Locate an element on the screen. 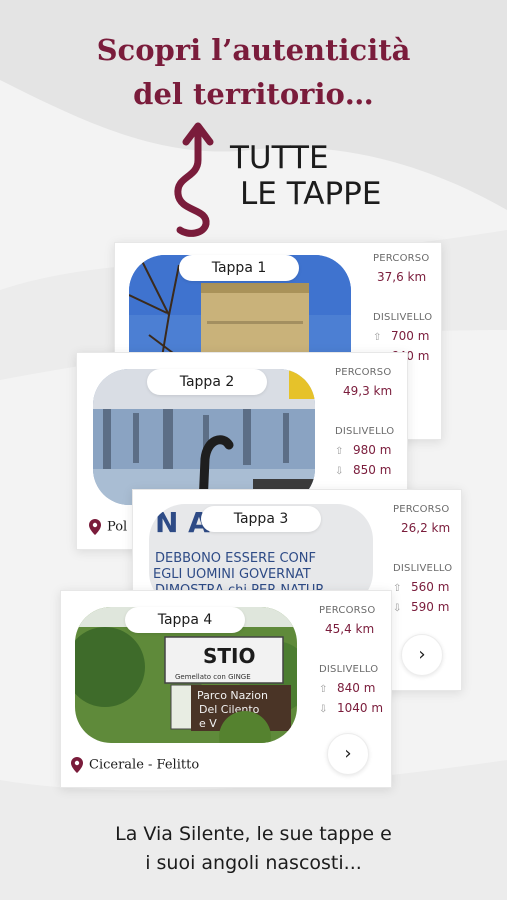  descent-value: 1040 m is located at coordinates (360, 708).